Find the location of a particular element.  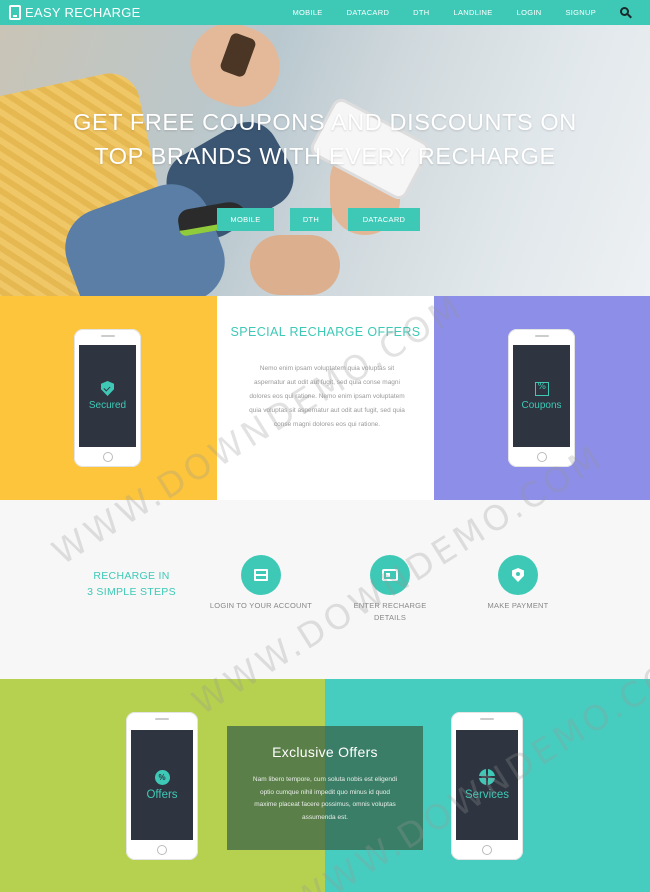

services-phone-screen: Services is located at coordinates (487, 785).